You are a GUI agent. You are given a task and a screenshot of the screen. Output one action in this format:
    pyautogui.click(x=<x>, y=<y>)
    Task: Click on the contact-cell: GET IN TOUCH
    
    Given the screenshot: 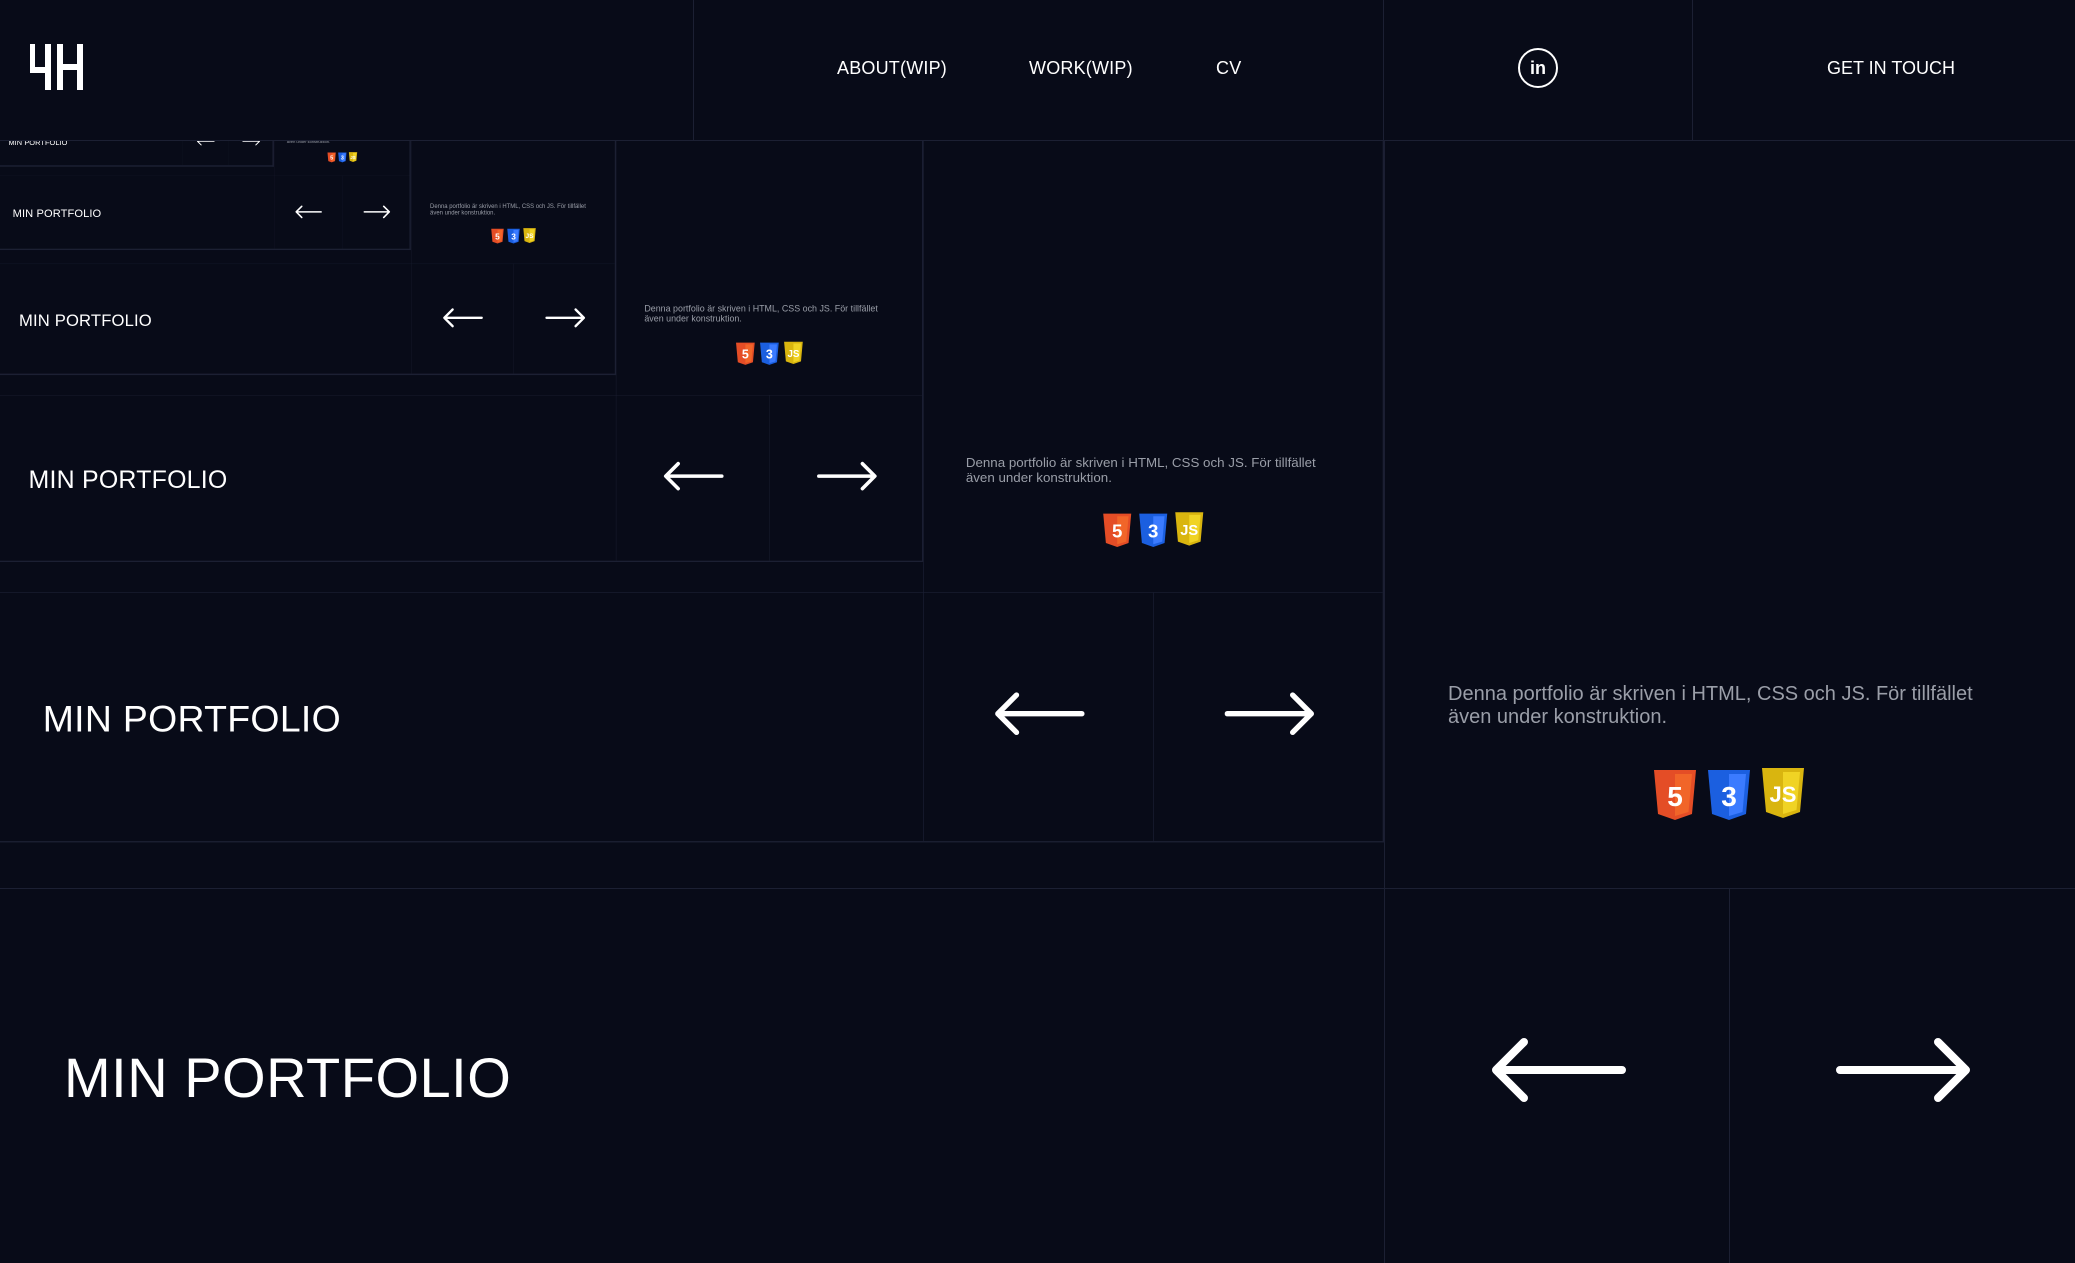 What is the action you would take?
    pyautogui.click(x=1884, y=70)
    